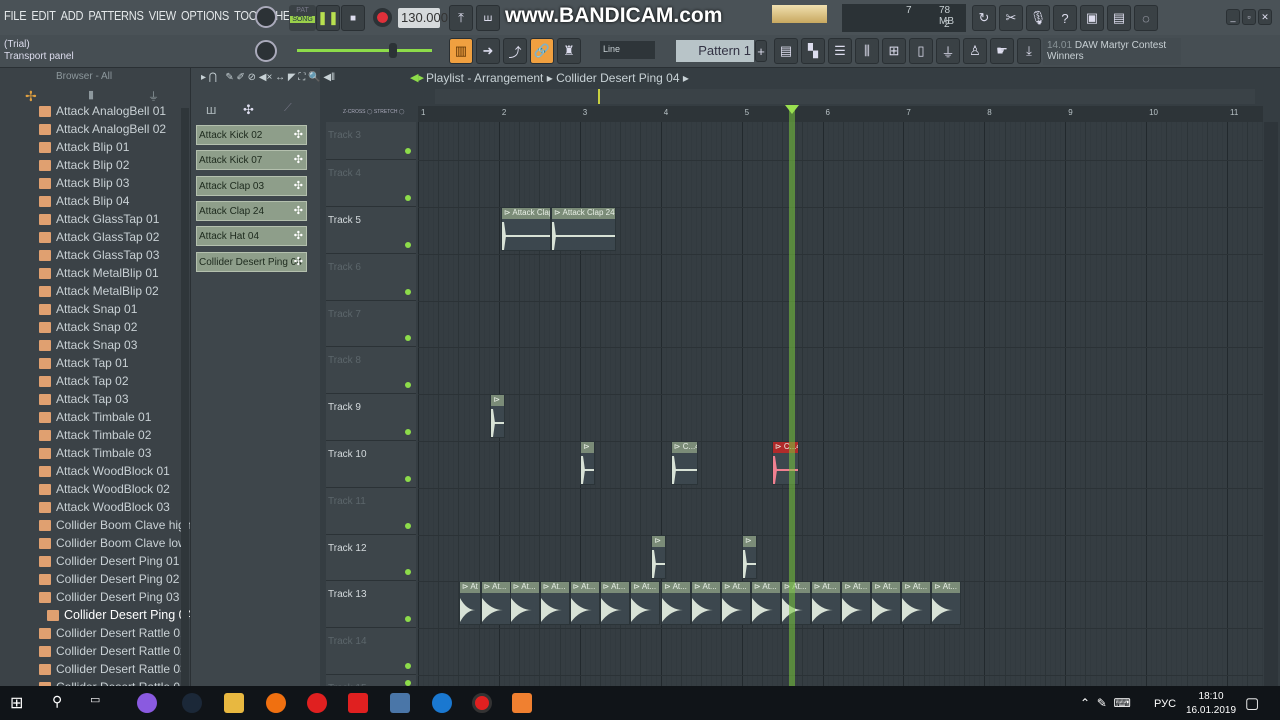  Describe the element at coordinates (400, 703) in the screenshot. I see `vk-icon` at that location.